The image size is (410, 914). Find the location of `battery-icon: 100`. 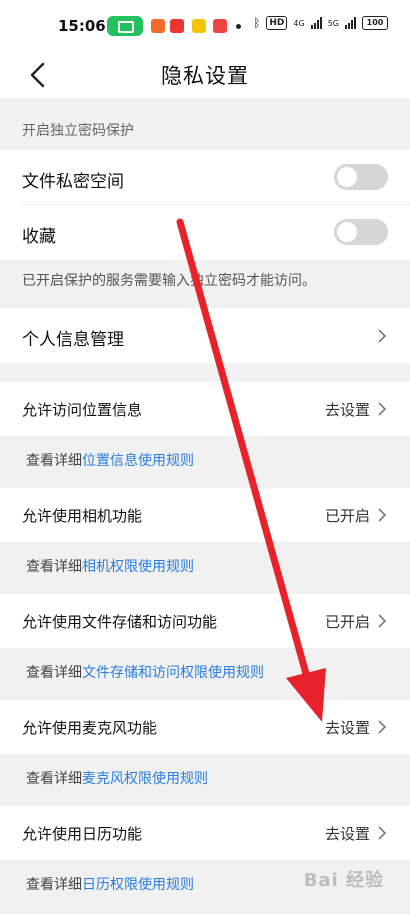

battery-icon: 100 is located at coordinates (375, 23).